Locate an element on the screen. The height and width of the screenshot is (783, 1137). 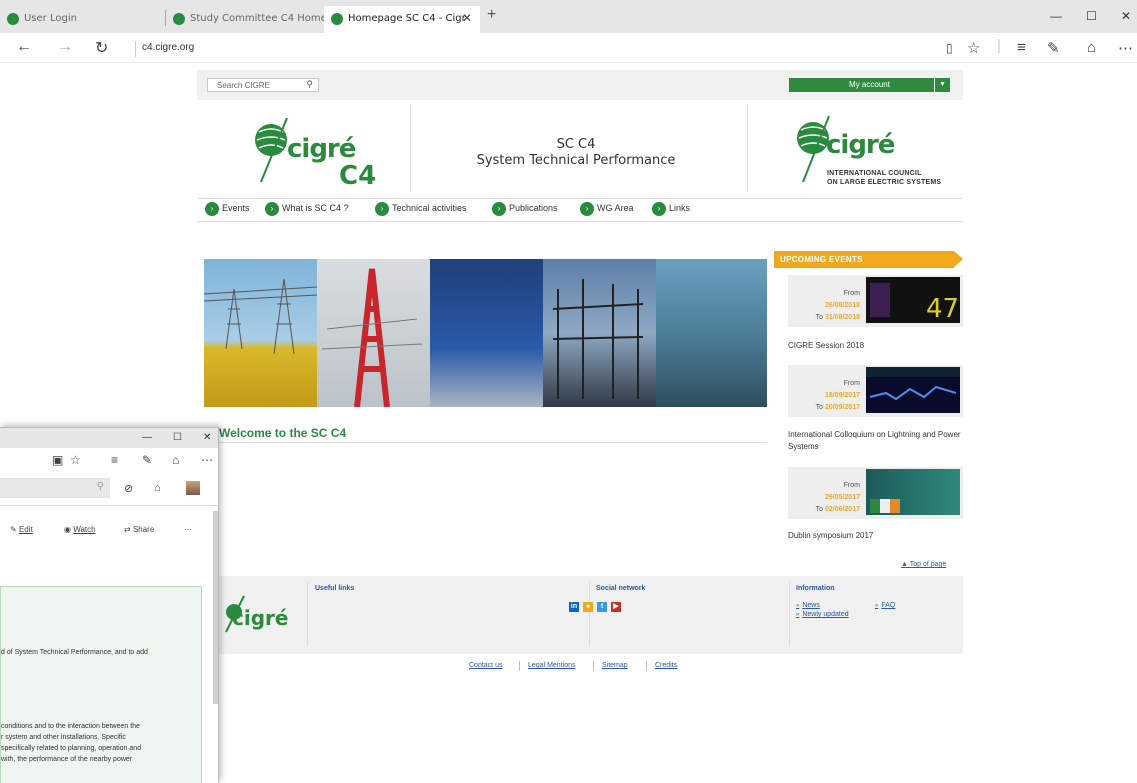
tab-user-login: User Login is located at coordinates (82, 19).